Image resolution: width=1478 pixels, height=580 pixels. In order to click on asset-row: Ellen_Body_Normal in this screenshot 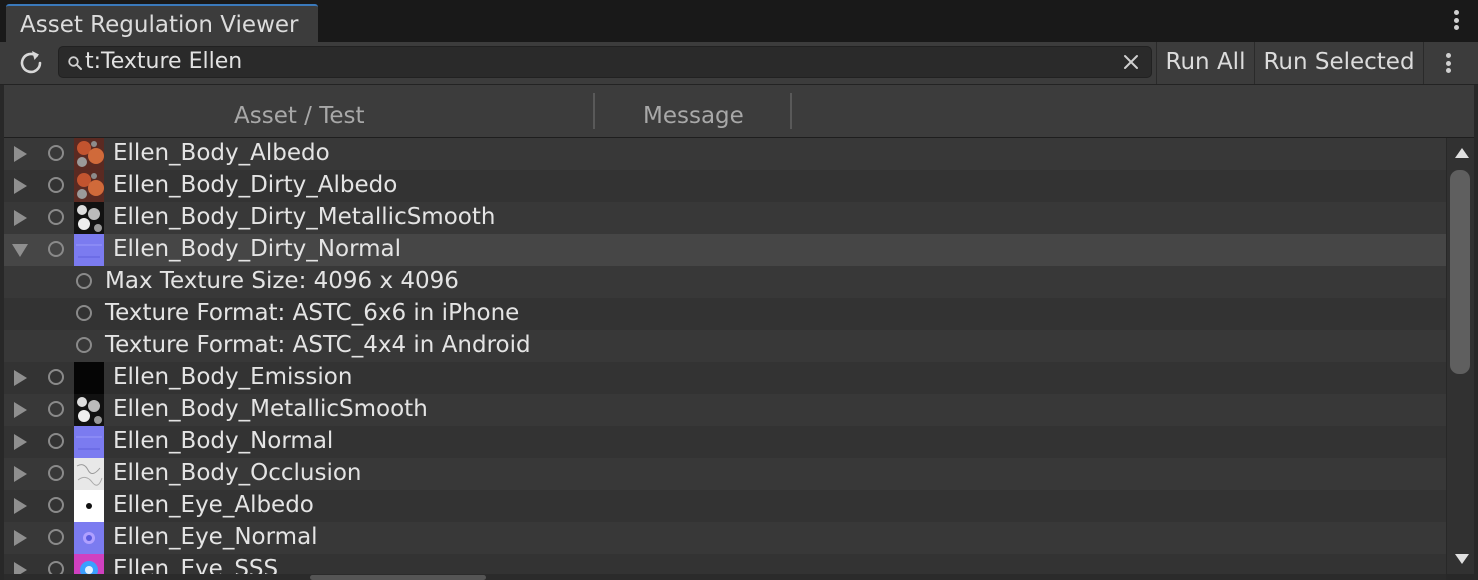, I will do `click(725, 442)`.